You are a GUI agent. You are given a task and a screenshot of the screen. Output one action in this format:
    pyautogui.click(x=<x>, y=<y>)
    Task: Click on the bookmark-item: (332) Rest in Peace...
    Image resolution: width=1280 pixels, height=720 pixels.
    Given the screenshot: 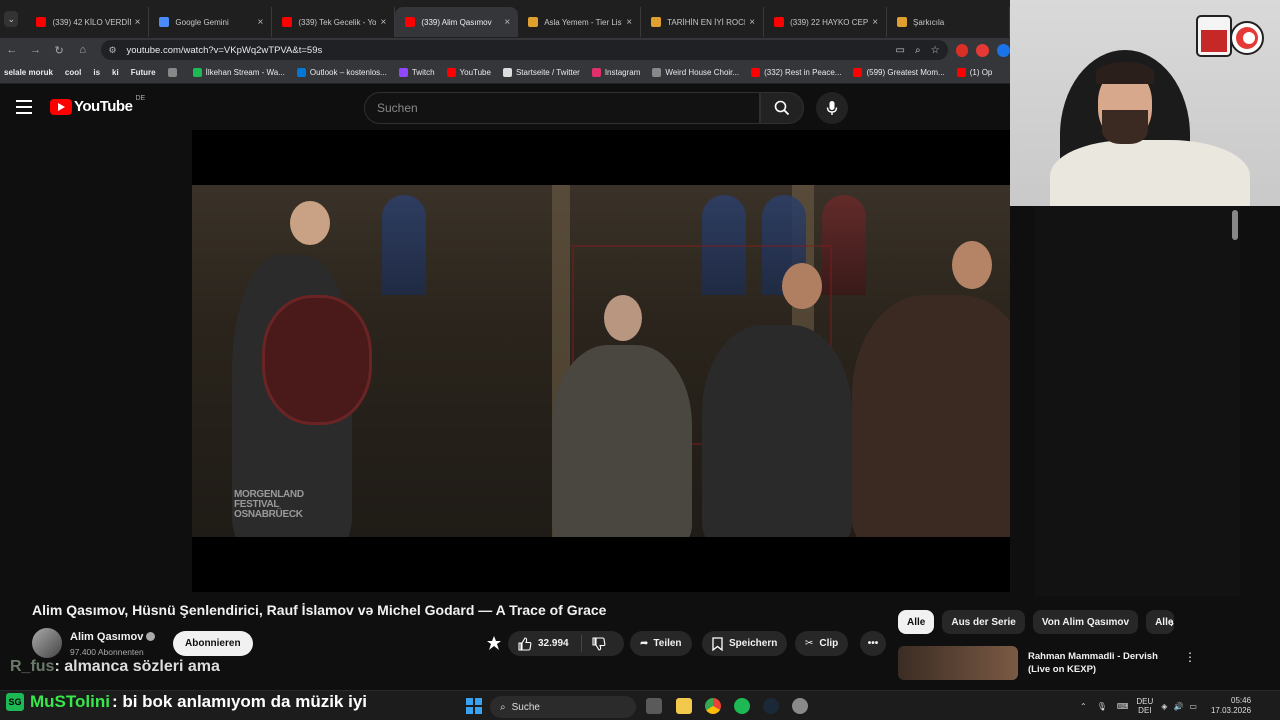 What is the action you would take?
    pyautogui.click(x=796, y=72)
    